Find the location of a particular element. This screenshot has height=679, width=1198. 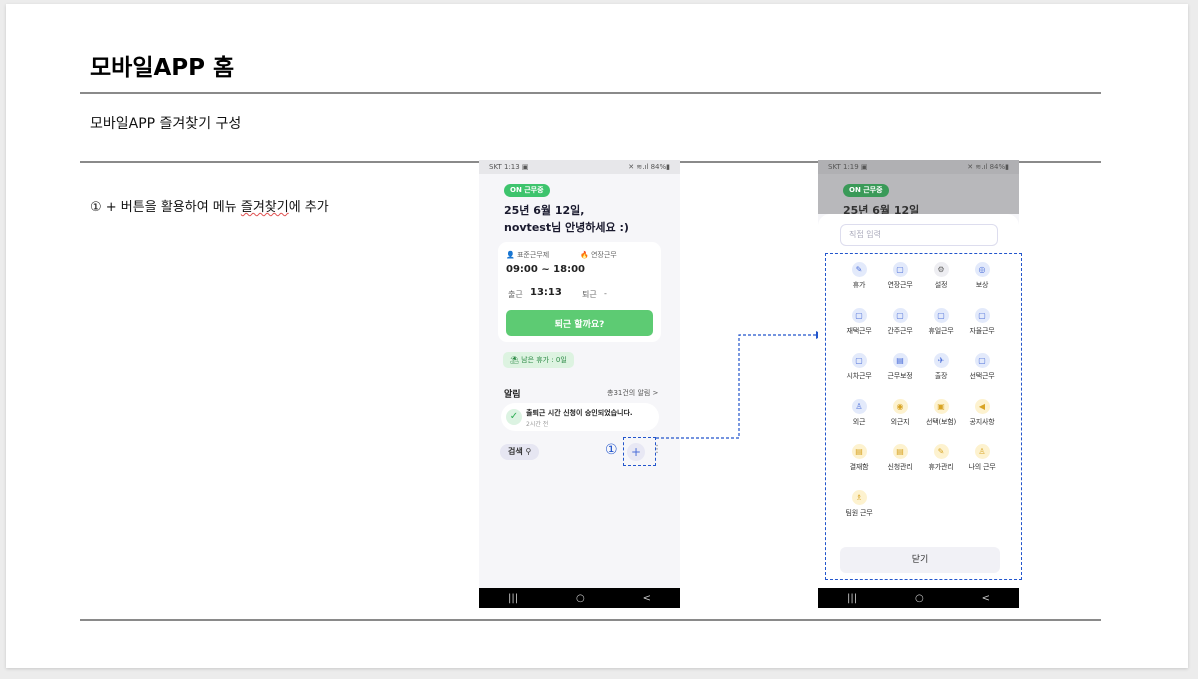

check-icon: ✓ is located at coordinates (514, 417).